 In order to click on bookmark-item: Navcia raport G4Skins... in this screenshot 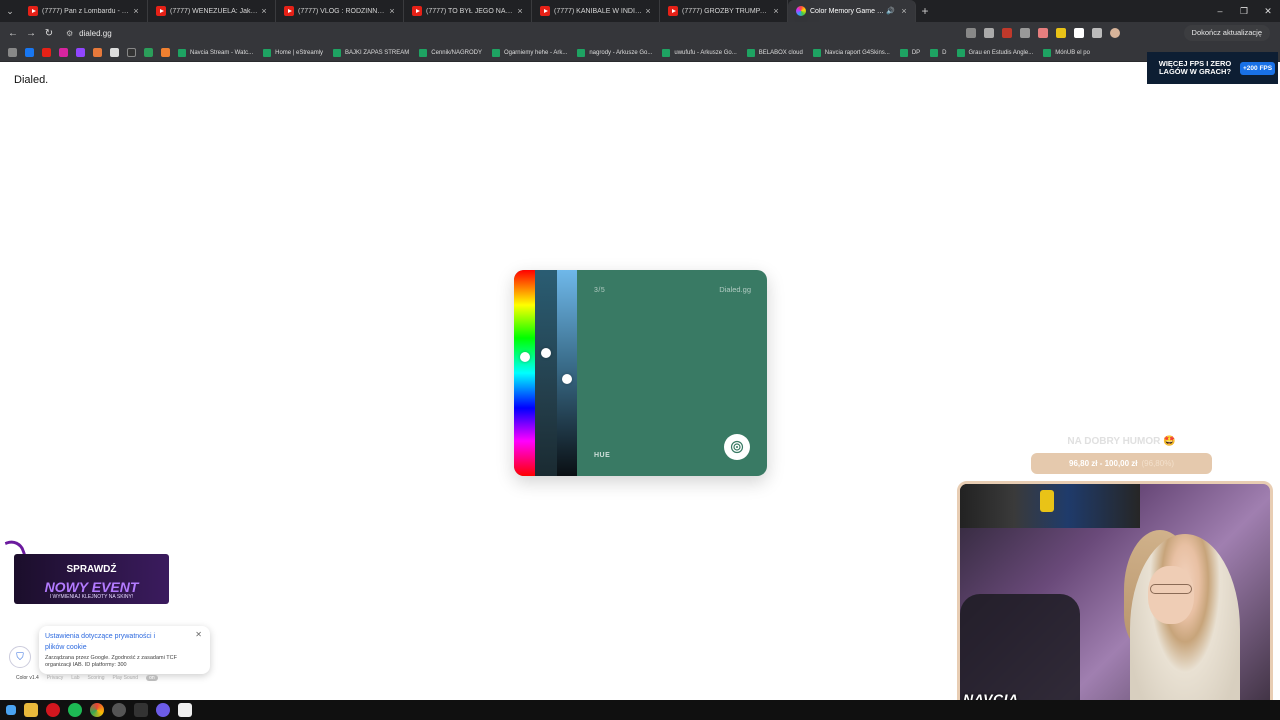, I will do `click(851, 52)`.